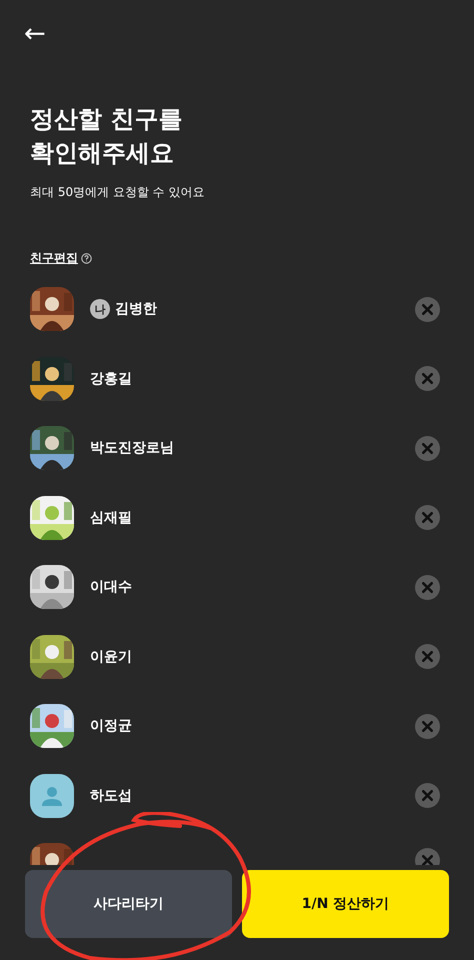 The image size is (474, 960). What do you see at coordinates (107, 136) in the screenshot?
I see `page-title: 정산할 친구를 확인해주세요` at bounding box center [107, 136].